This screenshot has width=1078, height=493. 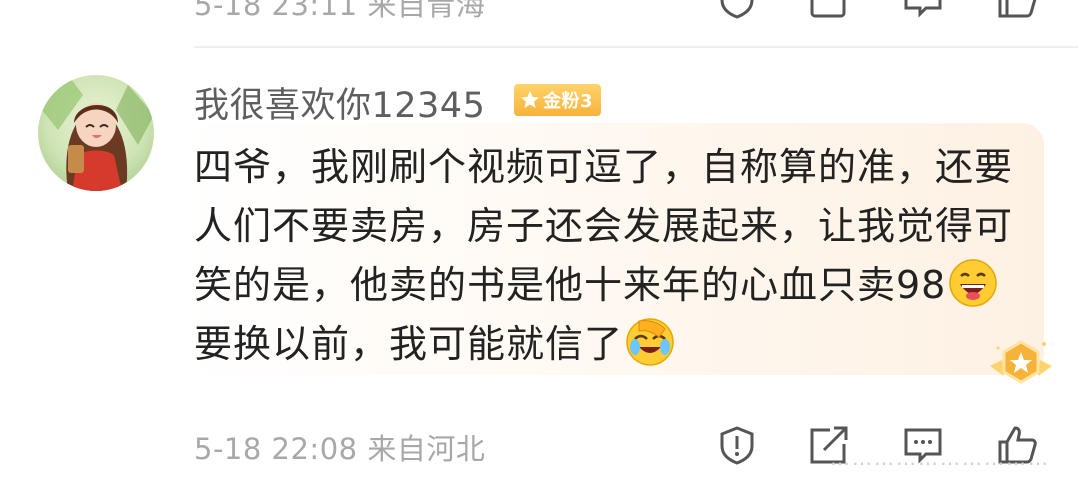 What do you see at coordinates (973, 283) in the screenshot?
I see `grin-emoji-icon` at bounding box center [973, 283].